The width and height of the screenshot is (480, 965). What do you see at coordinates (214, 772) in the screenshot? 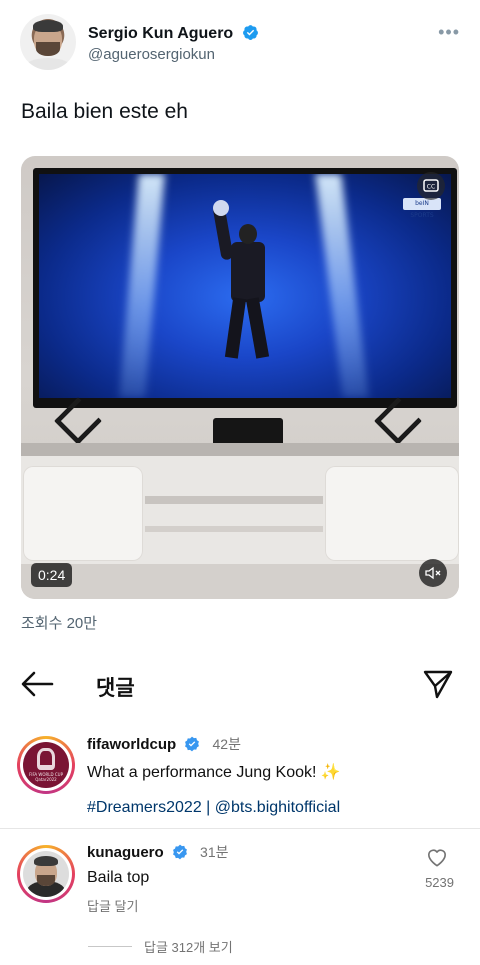
I see `comment-text: What a performance Jung Kook! ✨` at bounding box center [214, 772].